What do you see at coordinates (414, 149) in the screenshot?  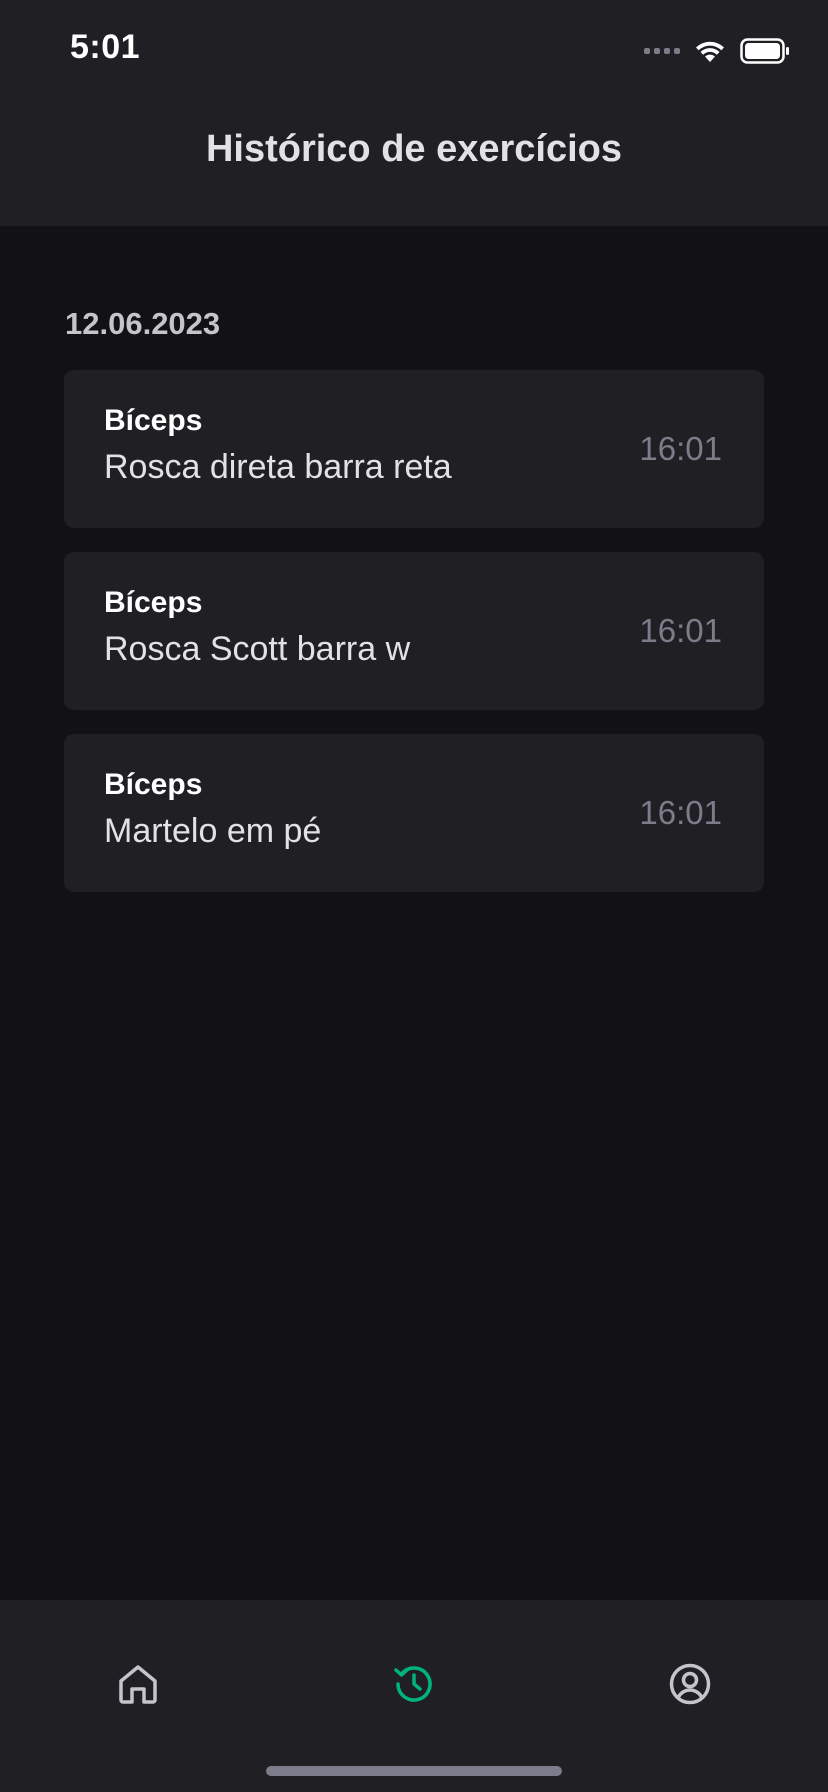 I see `page-title: Histórico de exercícios` at bounding box center [414, 149].